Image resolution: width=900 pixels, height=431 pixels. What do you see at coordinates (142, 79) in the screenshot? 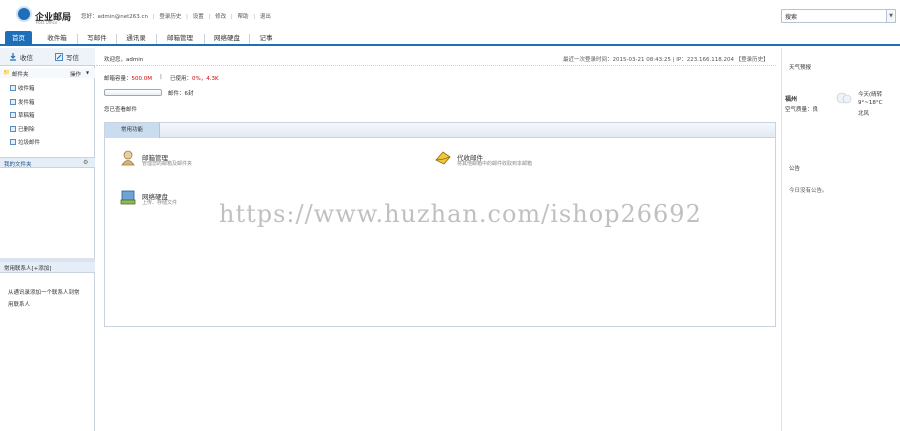
I see `quota-value: 500.0M` at bounding box center [142, 79].